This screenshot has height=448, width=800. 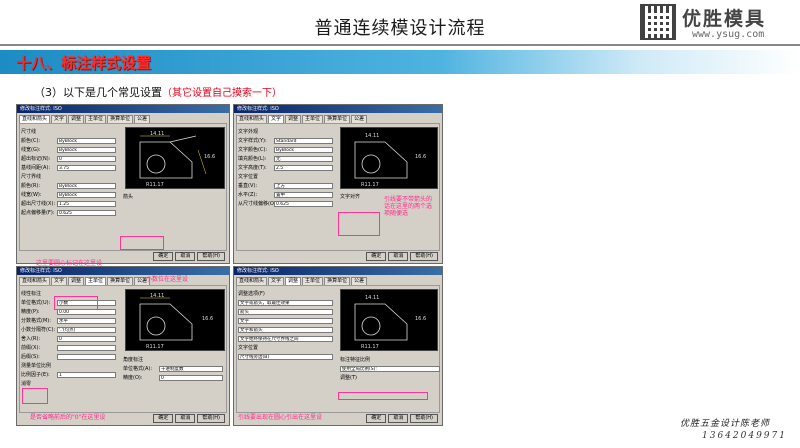 What do you see at coordinates (285, 302) in the screenshot?
I see `fit-option: 文字或箭头，取最佳效果` at bounding box center [285, 302].